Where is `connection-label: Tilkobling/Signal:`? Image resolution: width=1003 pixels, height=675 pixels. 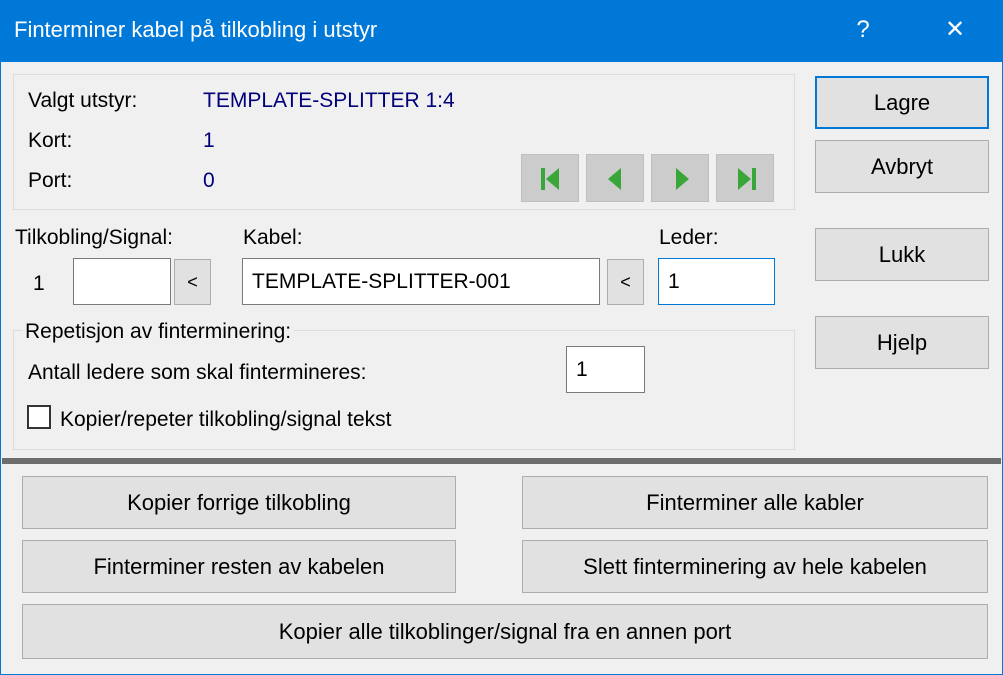
connection-label: Tilkobling/Signal: is located at coordinates (94, 237).